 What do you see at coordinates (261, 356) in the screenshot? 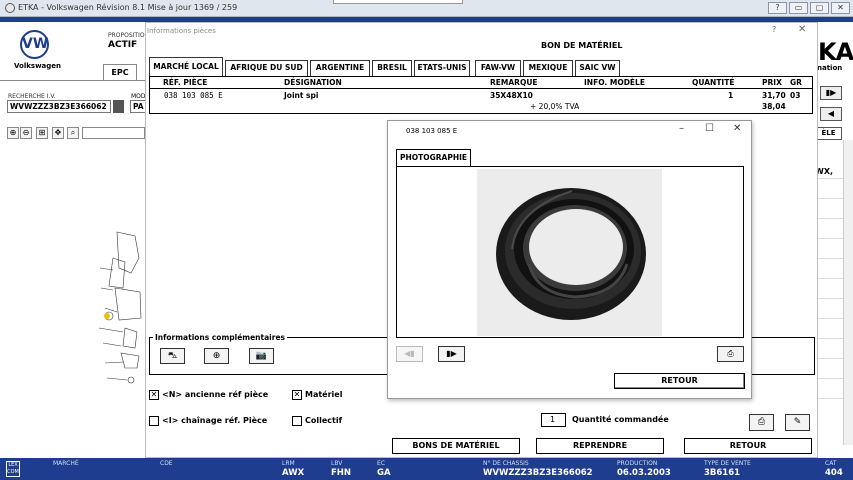
I see `camera-icon: 📷` at bounding box center [261, 356].